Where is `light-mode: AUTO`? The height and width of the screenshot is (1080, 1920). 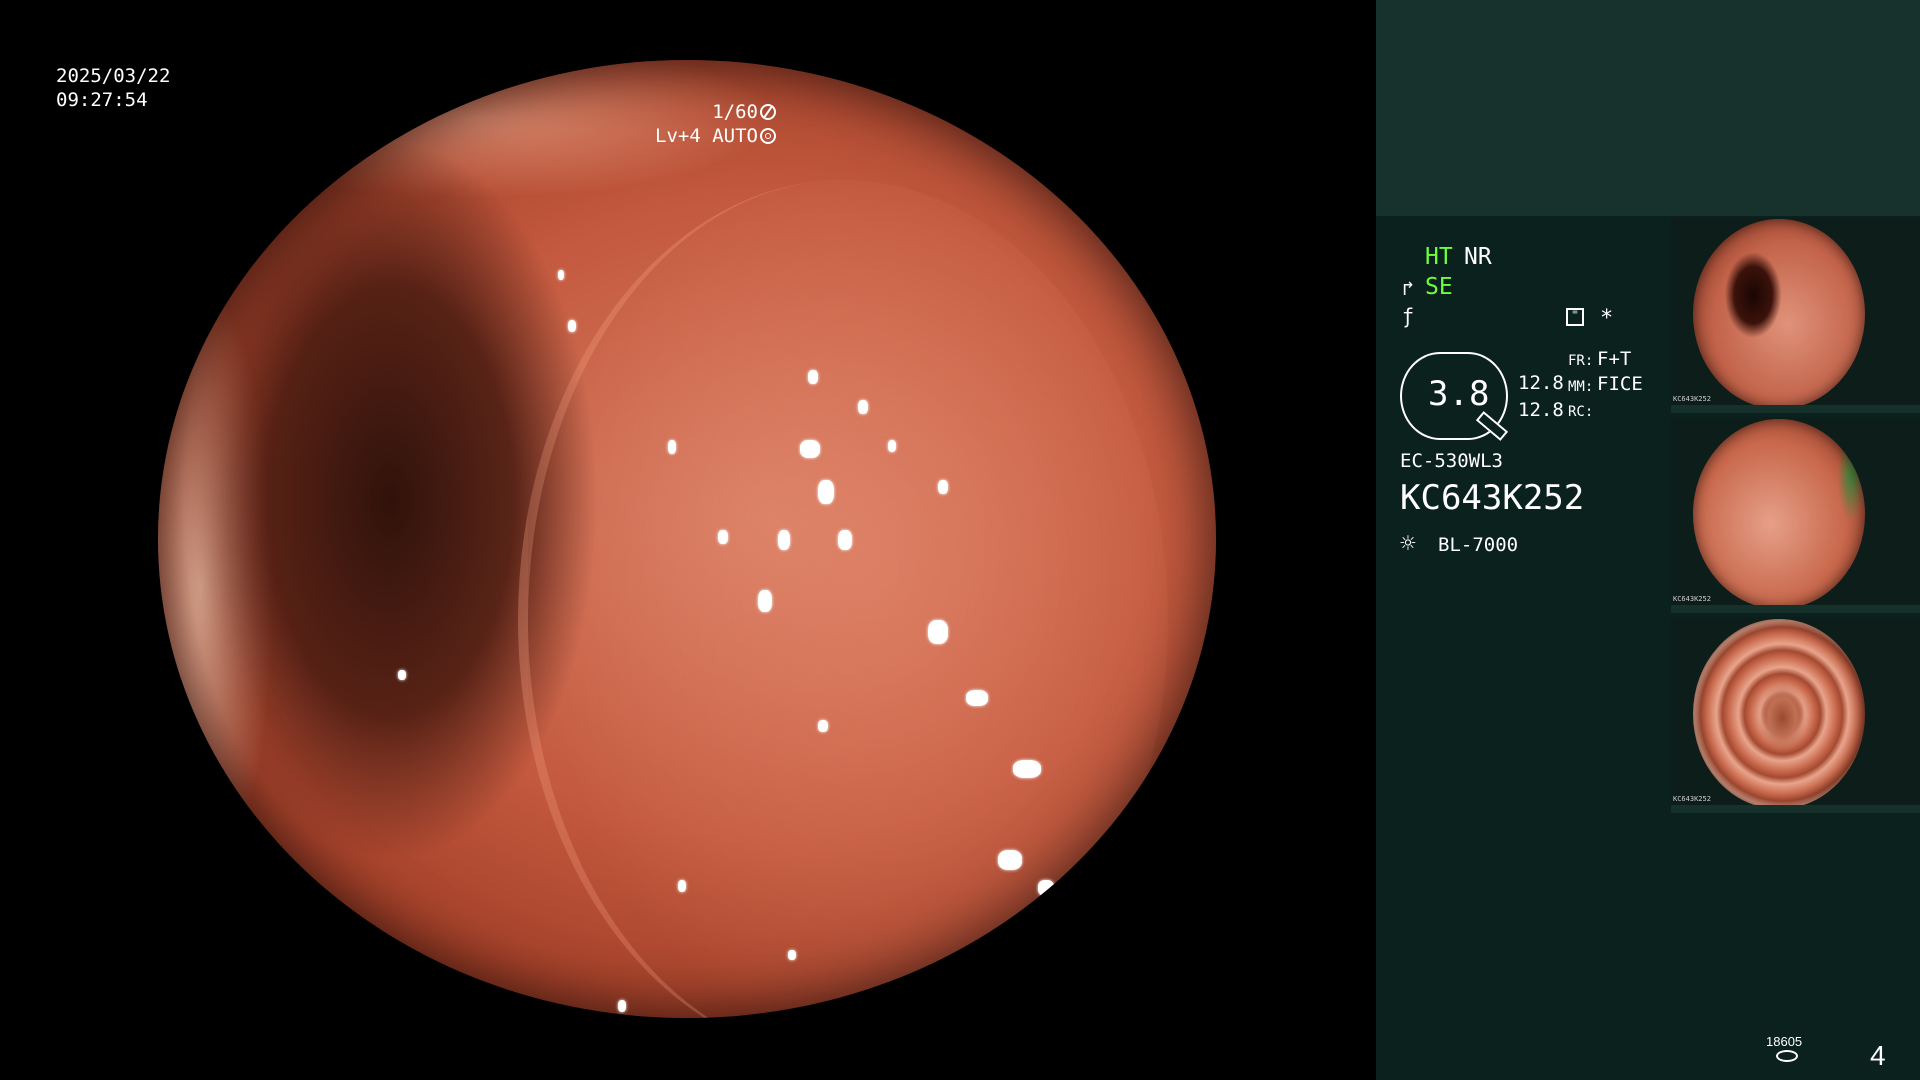 light-mode: AUTO is located at coordinates (735, 136).